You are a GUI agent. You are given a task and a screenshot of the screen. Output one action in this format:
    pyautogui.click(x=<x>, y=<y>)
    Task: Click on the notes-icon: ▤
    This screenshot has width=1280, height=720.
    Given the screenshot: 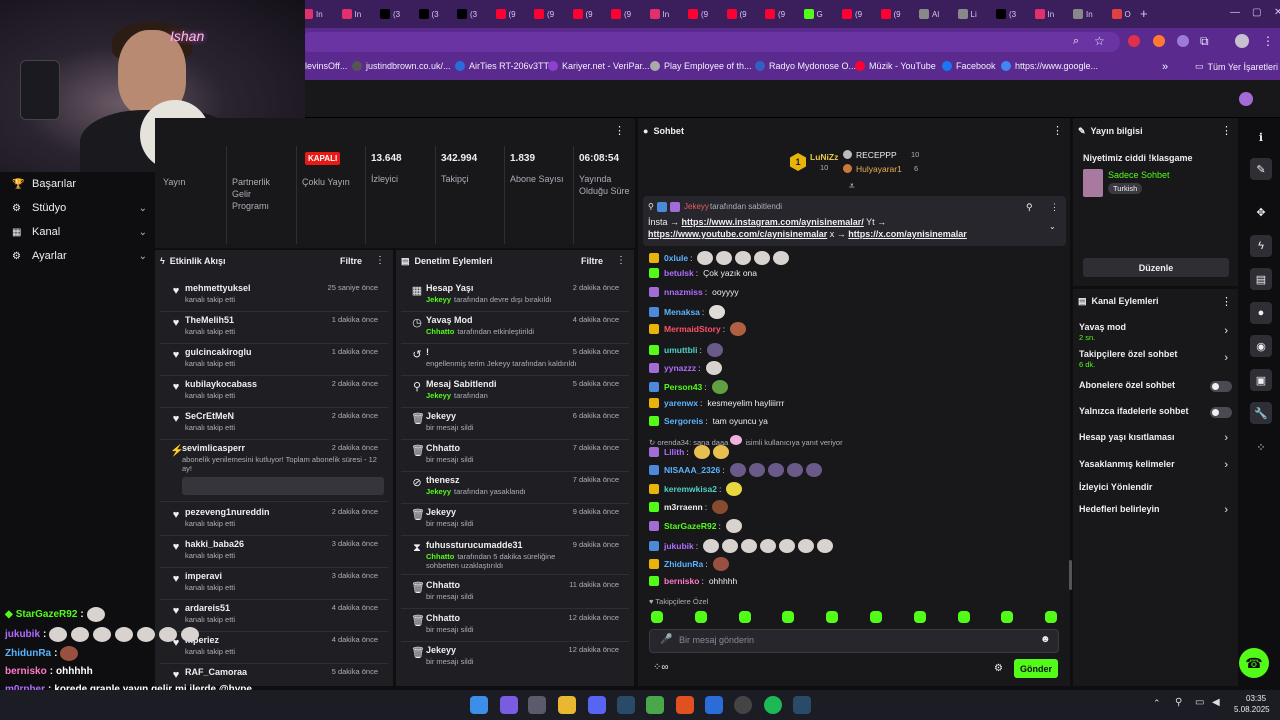 What is the action you would take?
    pyautogui.click(x=1261, y=279)
    